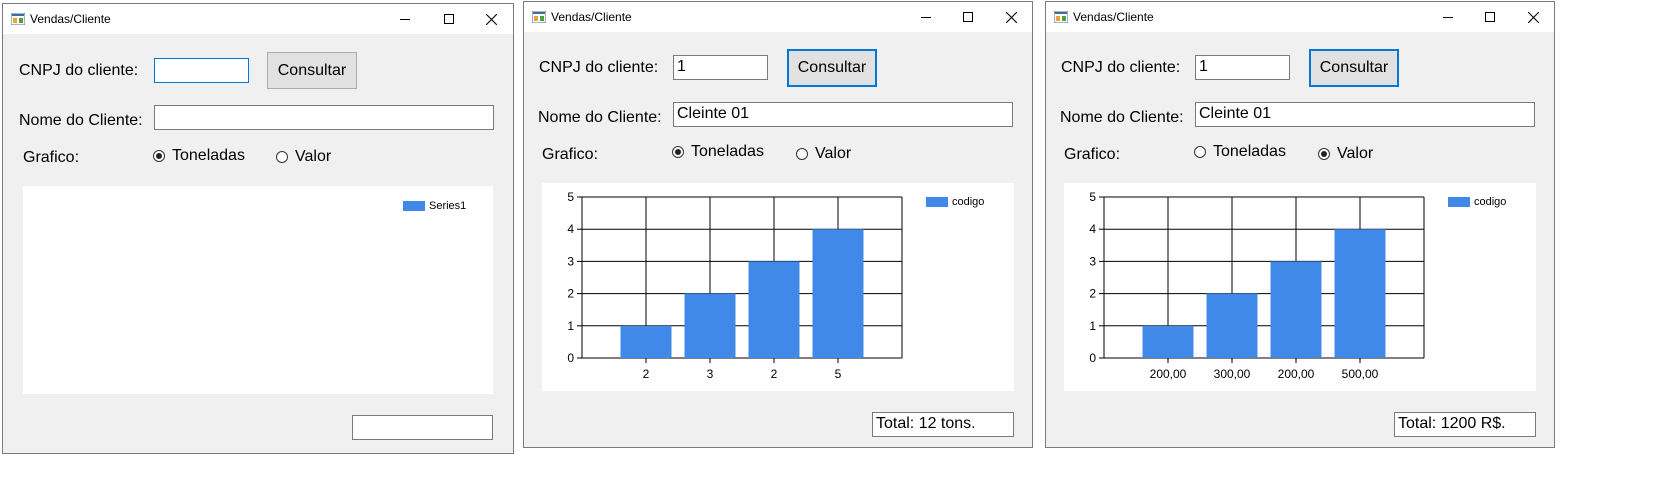 This screenshot has width=1658, height=484. What do you see at coordinates (735, 285) in the screenshot?
I see `bar-chart: 0 1 2 3 4 5 2 3 2 5` at bounding box center [735, 285].